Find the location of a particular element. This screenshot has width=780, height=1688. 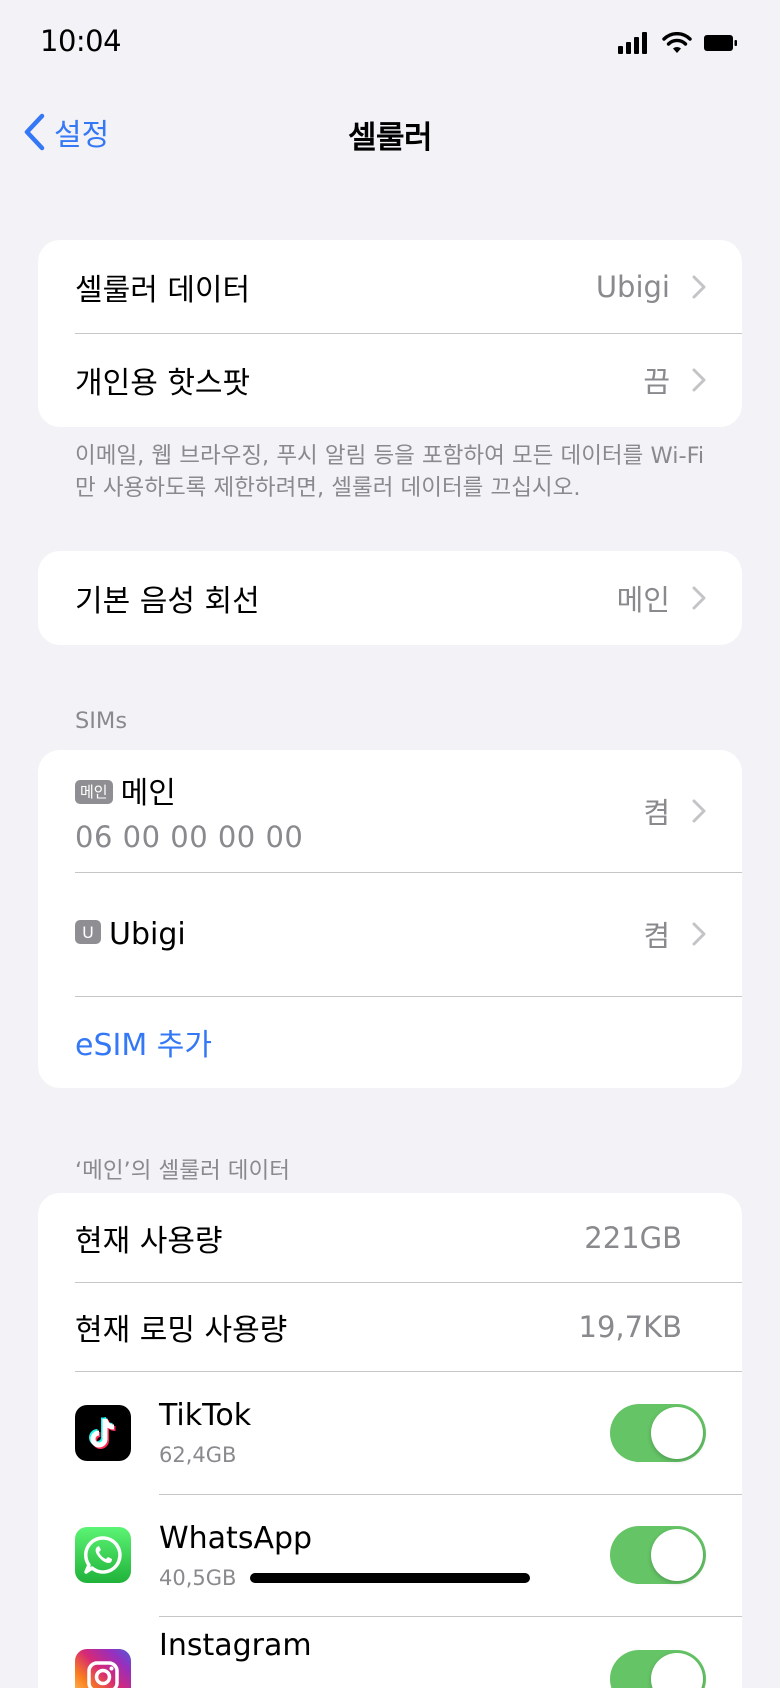

roaming-usage-row: 현재 로밍 사용량 19,7KB is located at coordinates (390, 1326).